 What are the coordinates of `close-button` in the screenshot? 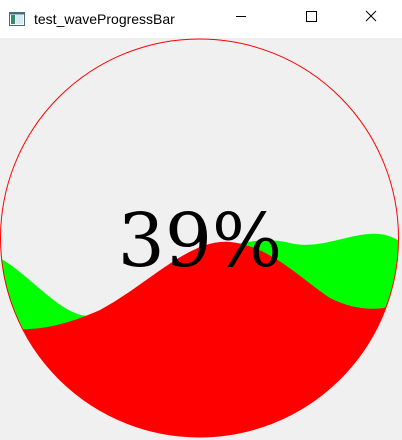 It's located at (371, 18).